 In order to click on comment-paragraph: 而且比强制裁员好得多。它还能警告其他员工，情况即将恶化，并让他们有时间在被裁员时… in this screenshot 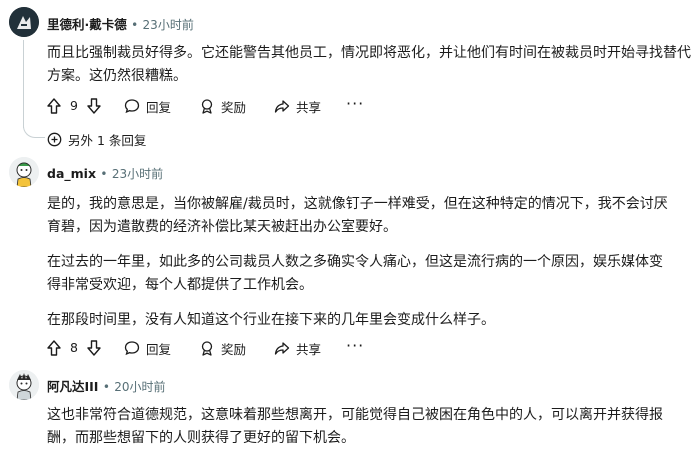, I will do `click(369, 64)`.